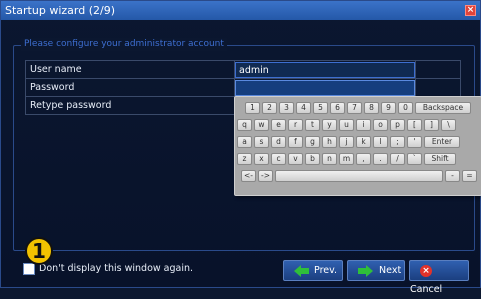 The height and width of the screenshot is (299, 481). What do you see at coordinates (380, 125) in the screenshot?
I see `keyboard-key: o` at bounding box center [380, 125].